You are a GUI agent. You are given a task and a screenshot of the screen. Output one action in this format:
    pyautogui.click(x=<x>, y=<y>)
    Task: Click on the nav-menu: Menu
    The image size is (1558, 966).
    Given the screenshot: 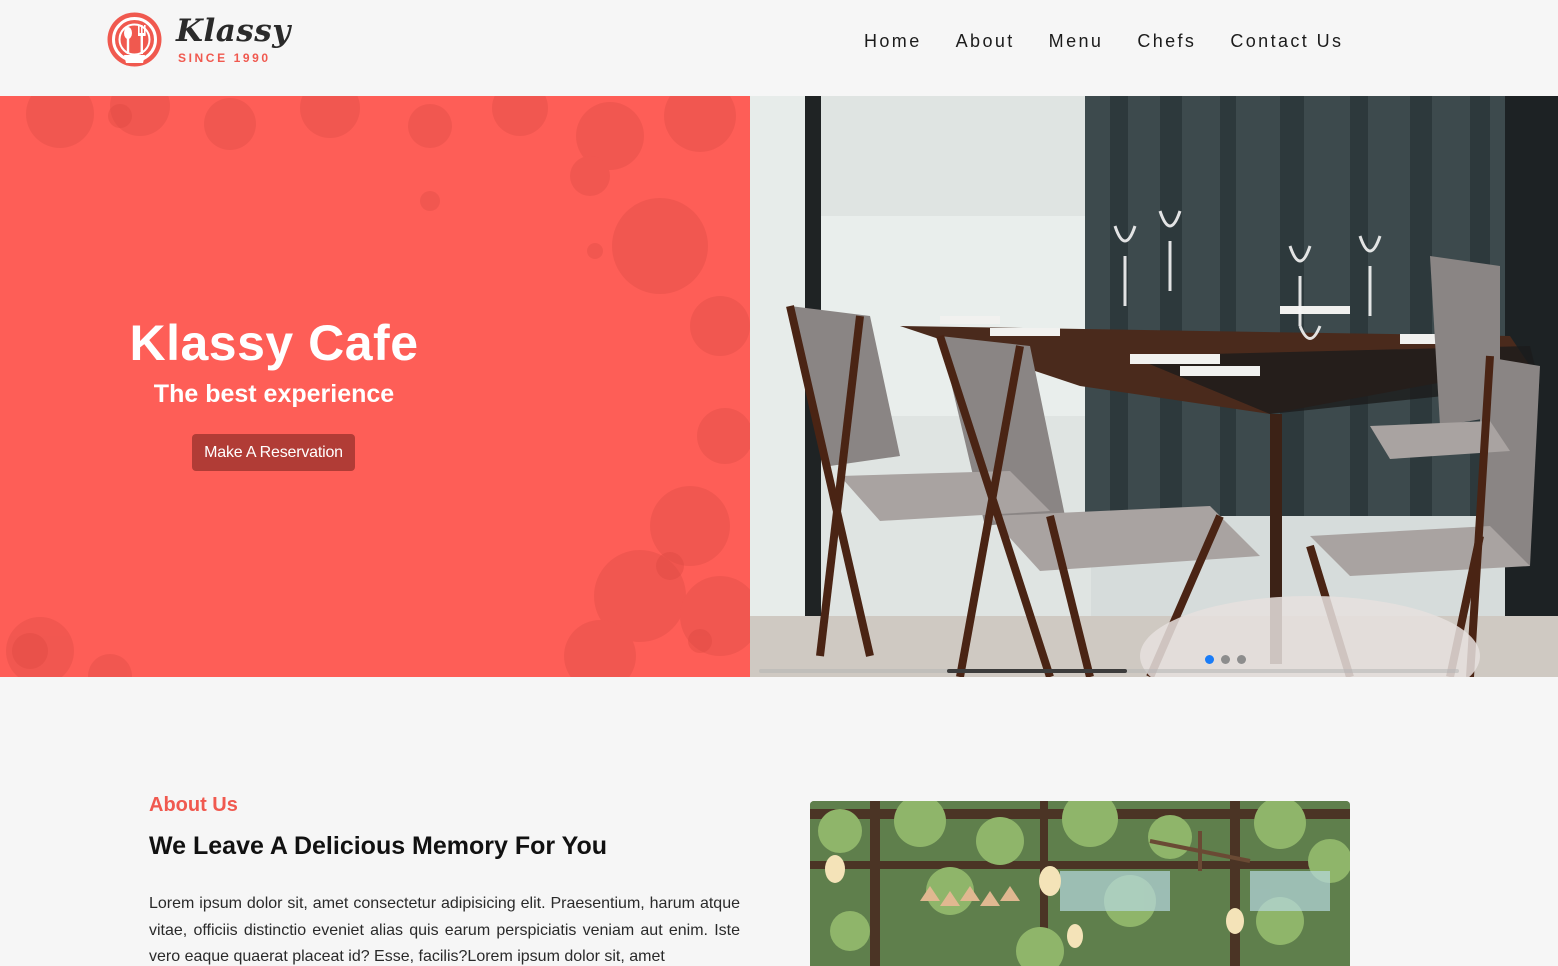 What is the action you would take?
    pyautogui.click(x=1076, y=41)
    